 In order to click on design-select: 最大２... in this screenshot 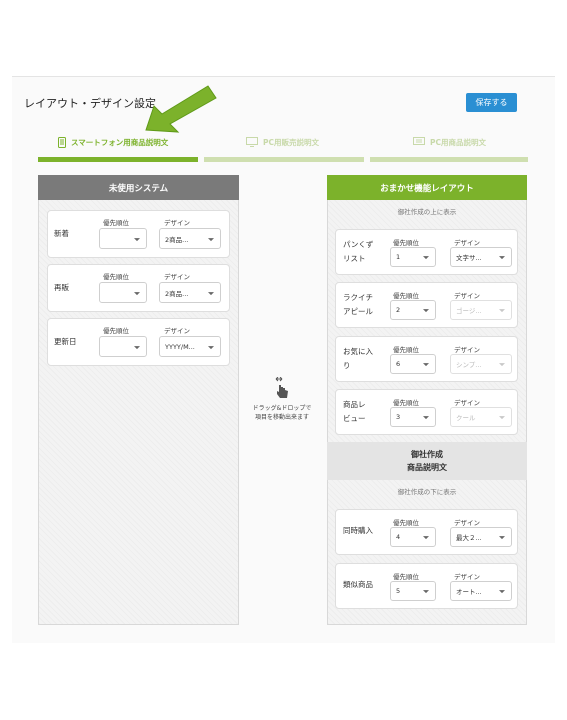, I will do `click(481, 537)`.